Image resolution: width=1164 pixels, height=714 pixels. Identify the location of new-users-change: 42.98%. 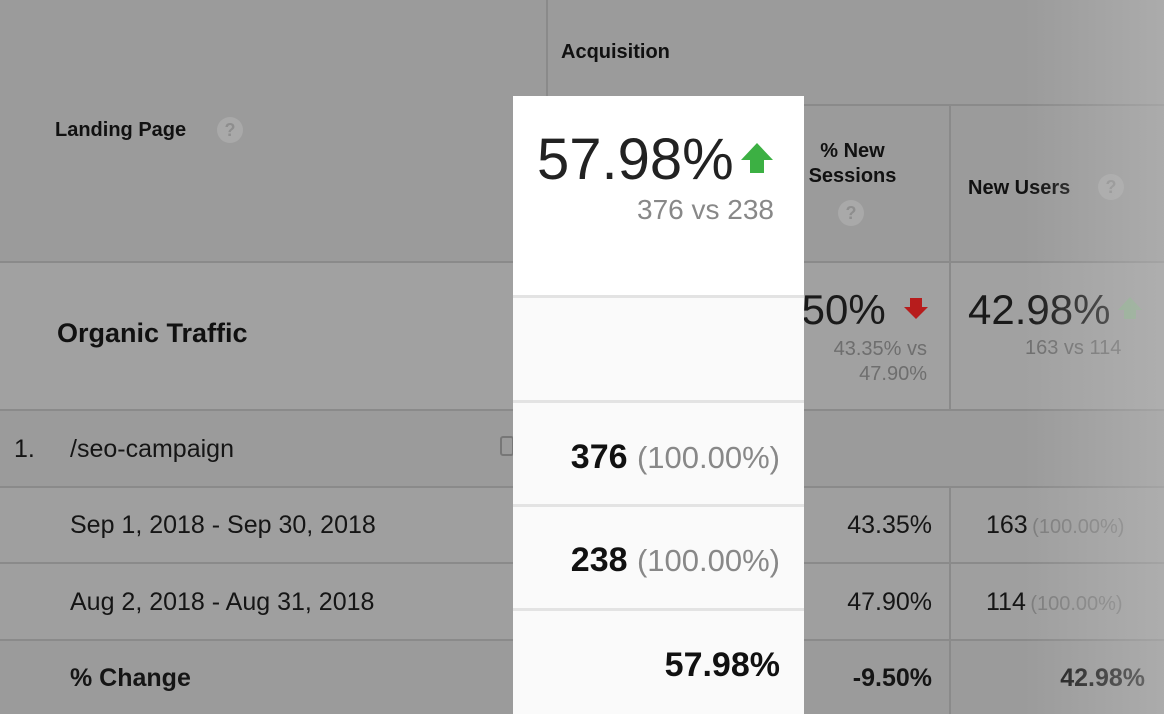
(1039, 309).